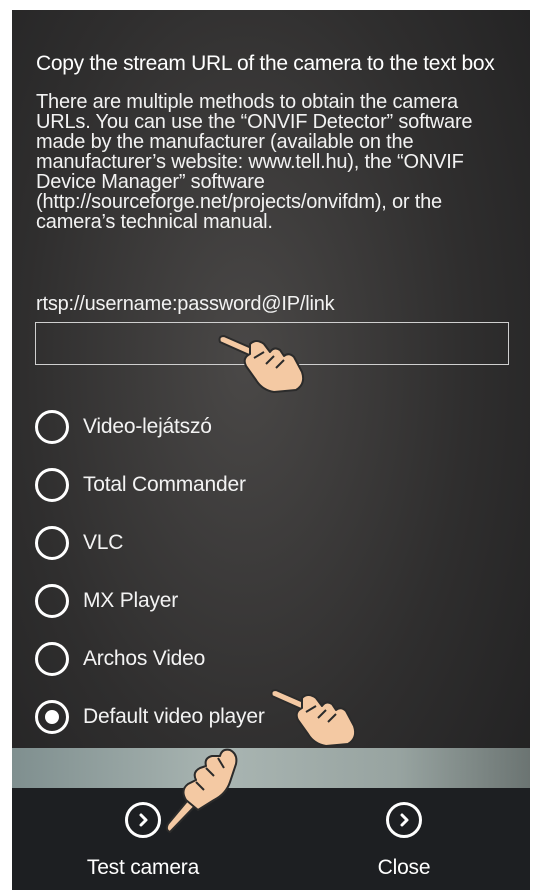 Image resolution: width=533 pixels, height=890 pixels. Describe the element at coordinates (404, 867) in the screenshot. I see `close-label: Close` at that location.